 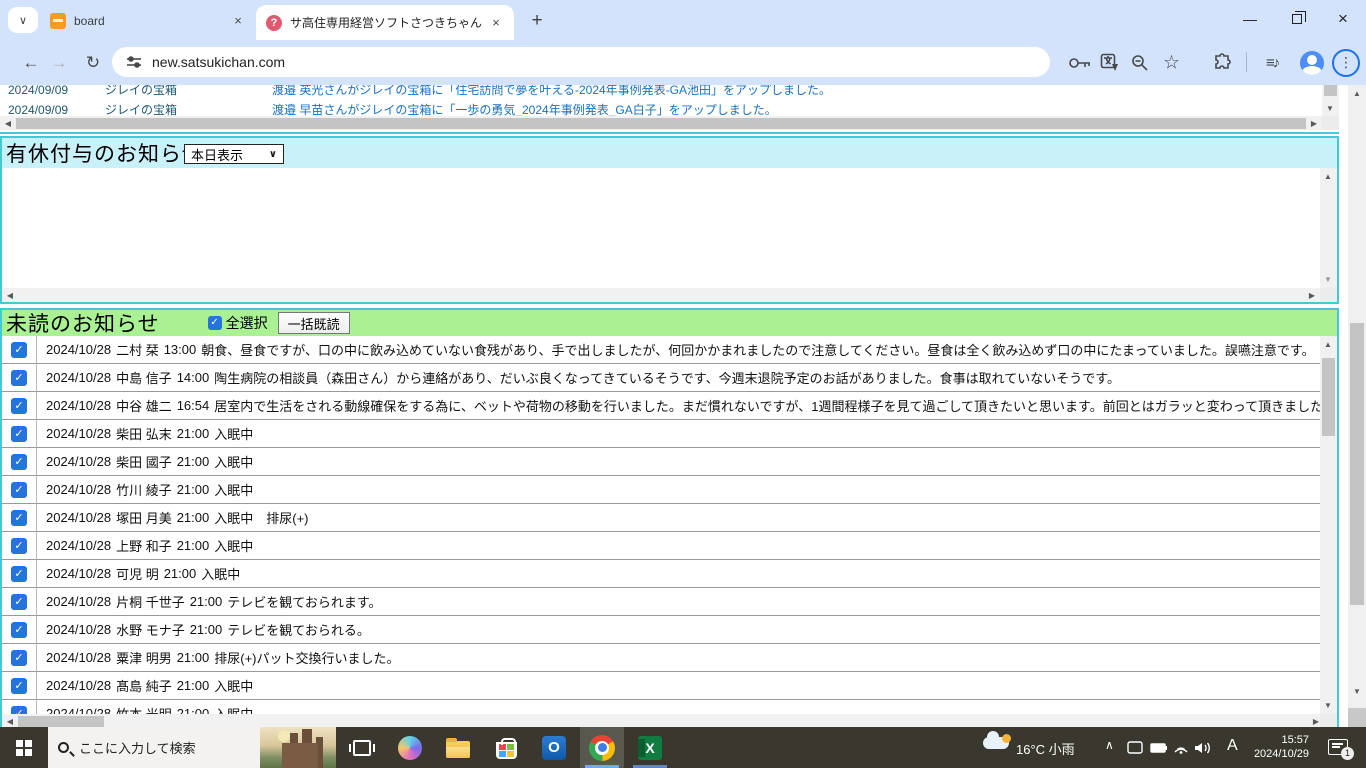 What do you see at coordinates (1277, 747) in the screenshot?
I see `taskbar-clock: 15:57 2024/10/29` at bounding box center [1277, 747].